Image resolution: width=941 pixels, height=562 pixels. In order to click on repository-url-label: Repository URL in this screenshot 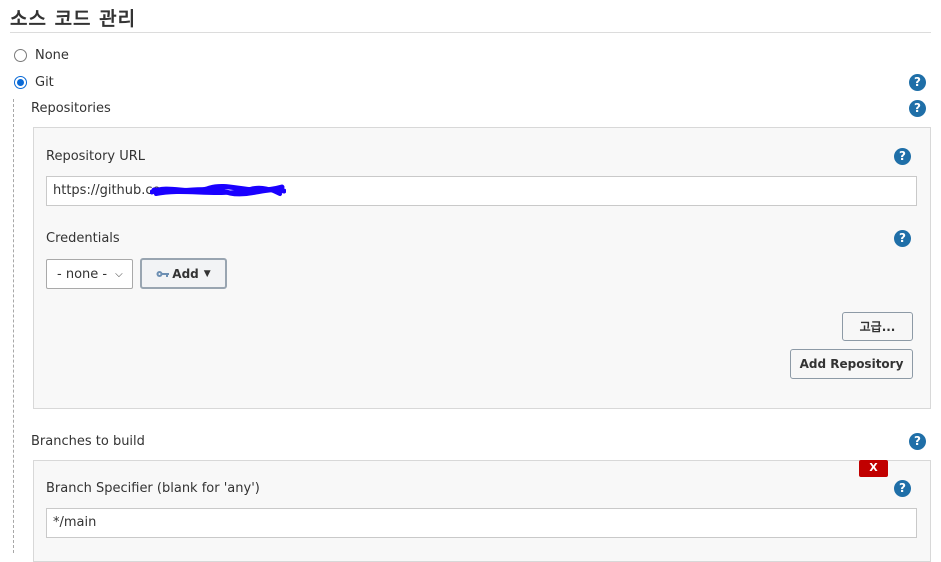, I will do `click(96, 156)`.